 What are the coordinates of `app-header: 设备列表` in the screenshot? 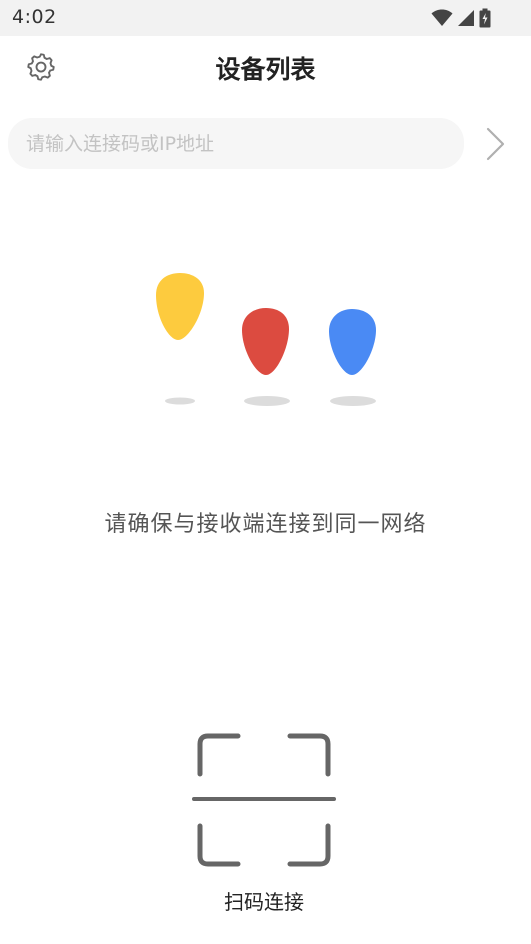 It's located at (265, 67).